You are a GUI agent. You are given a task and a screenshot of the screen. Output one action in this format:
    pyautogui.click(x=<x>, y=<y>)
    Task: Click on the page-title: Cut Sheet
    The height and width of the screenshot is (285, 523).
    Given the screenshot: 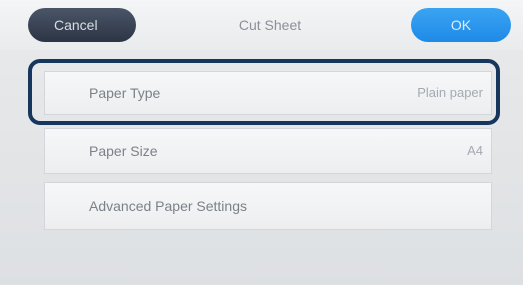 What is the action you would take?
    pyautogui.click(x=270, y=25)
    